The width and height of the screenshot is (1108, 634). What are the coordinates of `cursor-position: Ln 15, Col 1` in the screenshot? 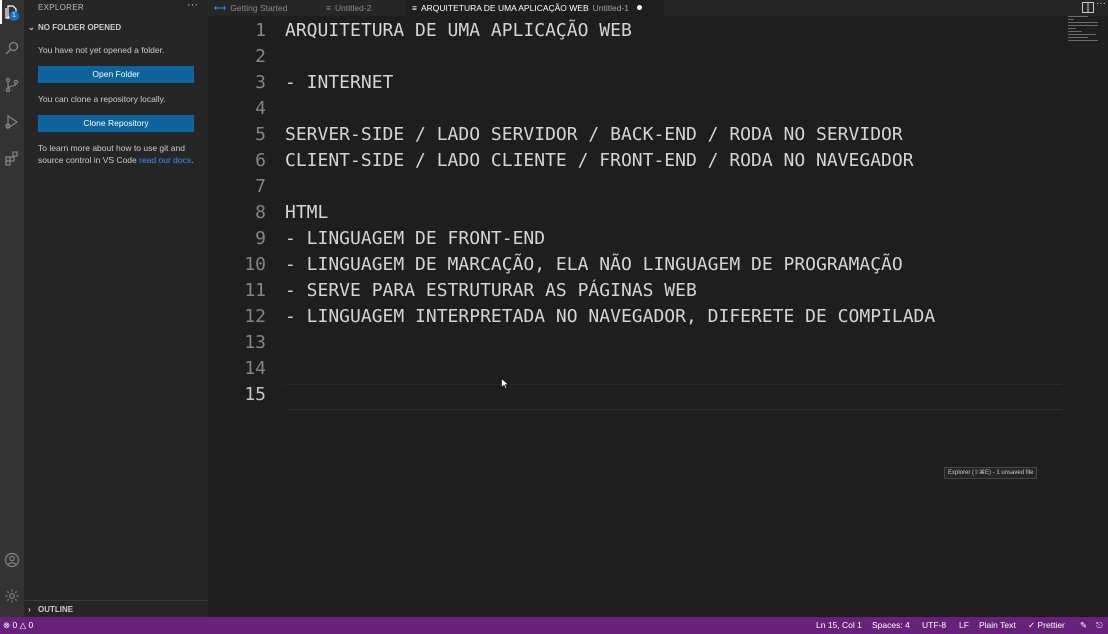 It's located at (839, 625).